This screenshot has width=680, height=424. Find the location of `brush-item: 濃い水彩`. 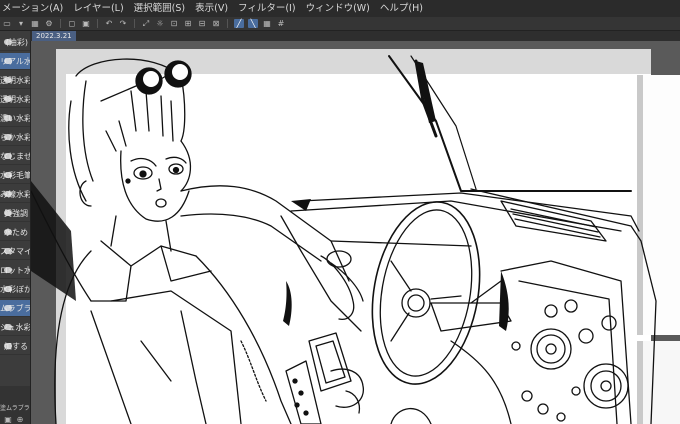

brush-item: 濃い水彩 is located at coordinates (15, 118).